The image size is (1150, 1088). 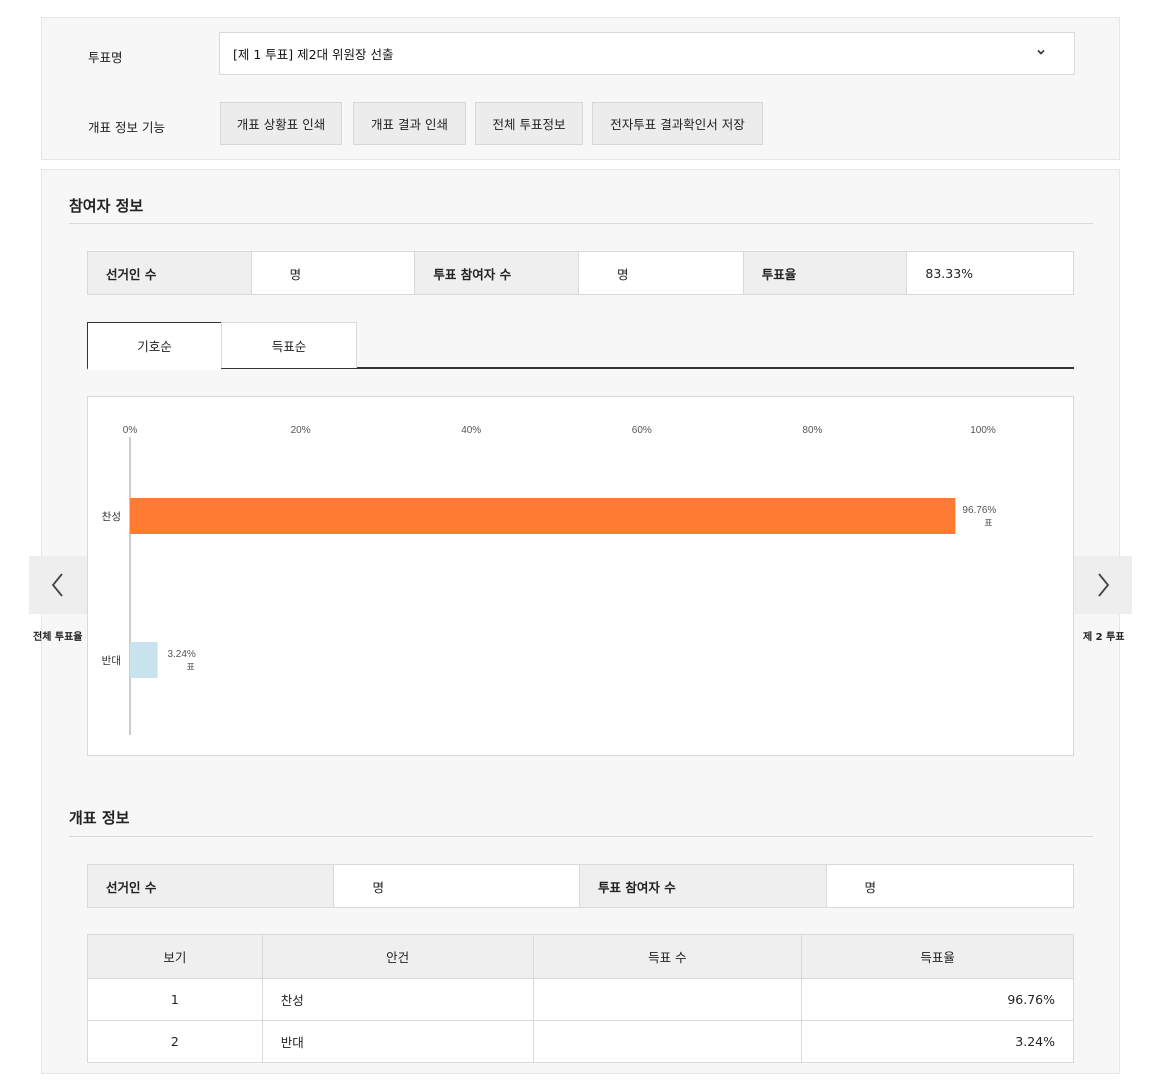 What do you see at coordinates (1104, 635) in the screenshot?
I see `next-vote-label: 제 2 투표` at bounding box center [1104, 635].